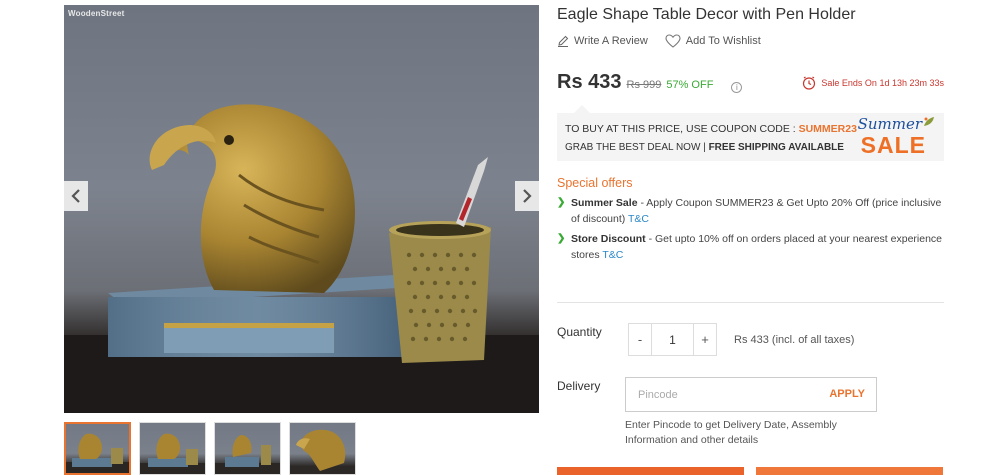  What do you see at coordinates (893, 145) in the screenshot?
I see `sale-badge-word: SALE` at bounding box center [893, 145].